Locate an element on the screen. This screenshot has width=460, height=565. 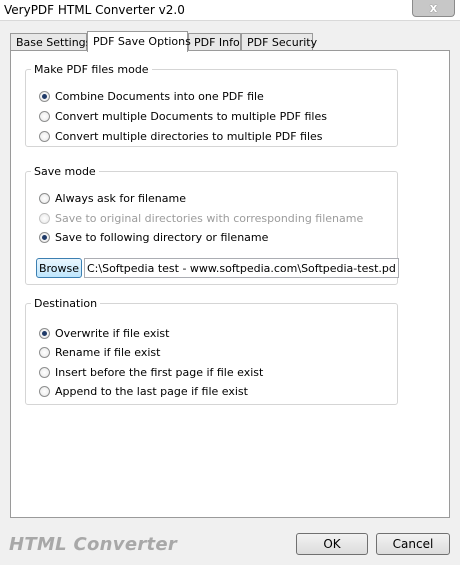
destination-option-append: Append to the last page if file exist is located at coordinates (143, 391).